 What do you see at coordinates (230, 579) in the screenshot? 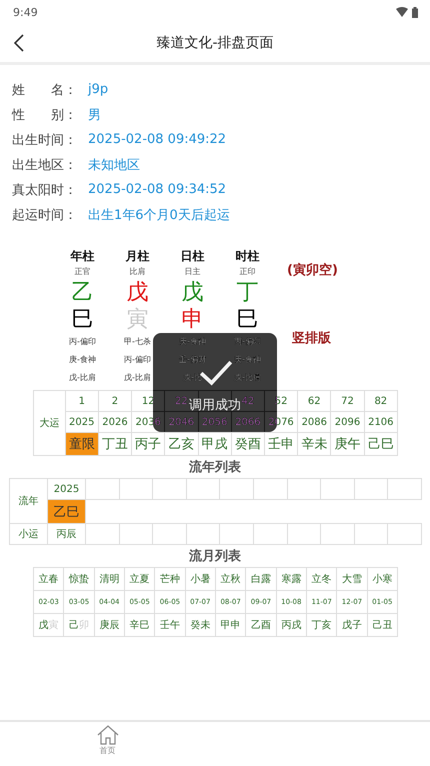
I see `table-cell: 立秋` at bounding box center [230, 579].